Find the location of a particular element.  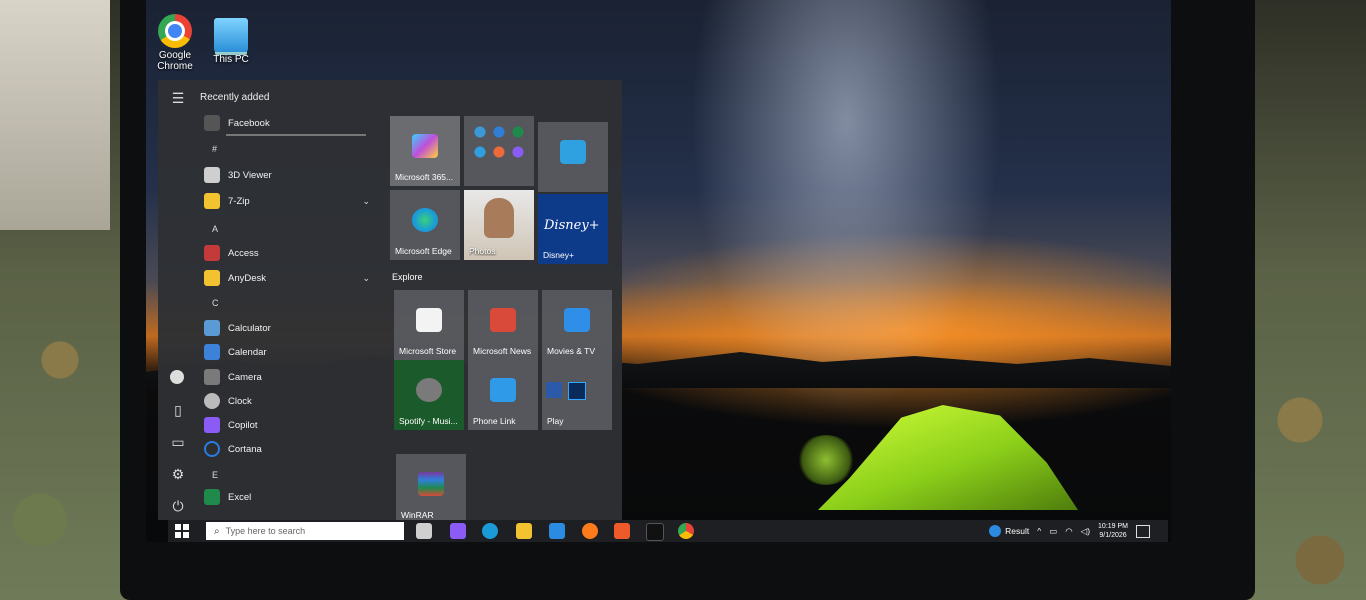

tile-label: Play is located at coordinates (555, 421).